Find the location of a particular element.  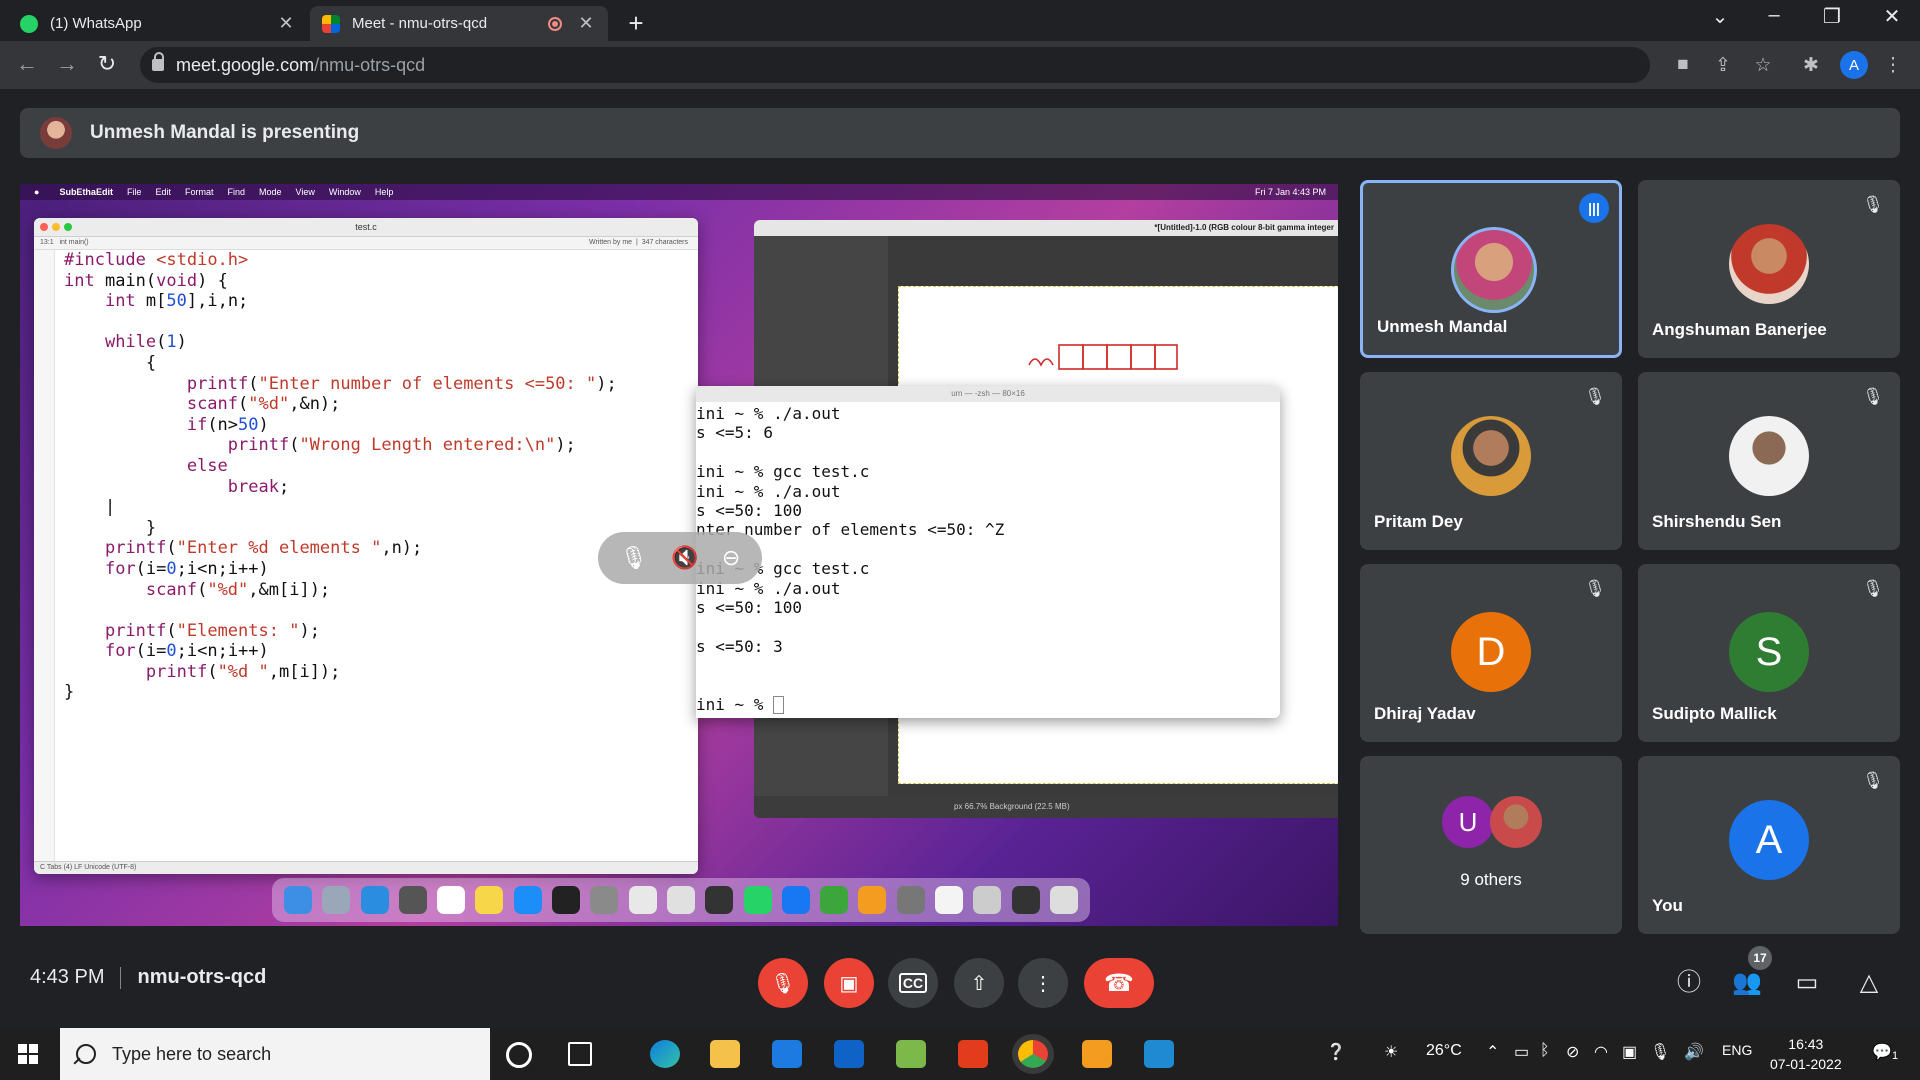

display-icon: ▣ is located at coordinates (1629, 1052).